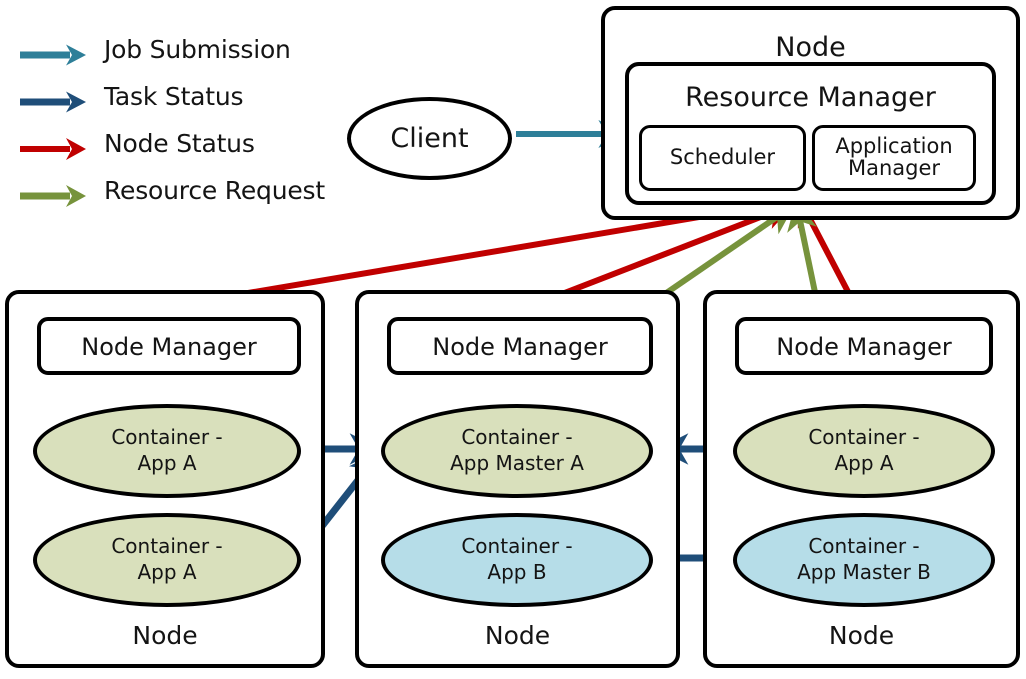 The image size is (1026, 679). What do you see at coordinates (810, 97) in the screenshot?
I see `resource-manager-title: Resource Manager` at bounding box center [810, 97].